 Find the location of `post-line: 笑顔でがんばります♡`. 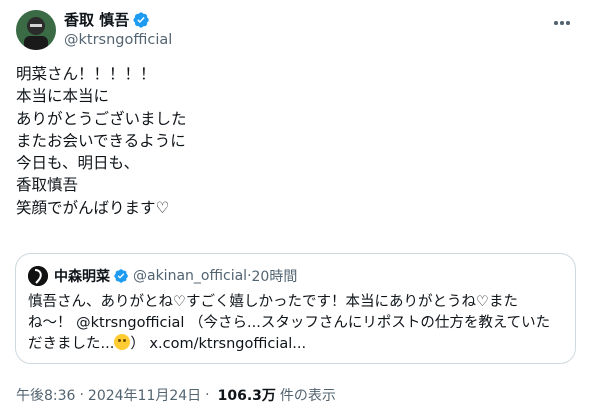

post-line: 笑顔でがんばります♡ is located at coordinates (93, 207).